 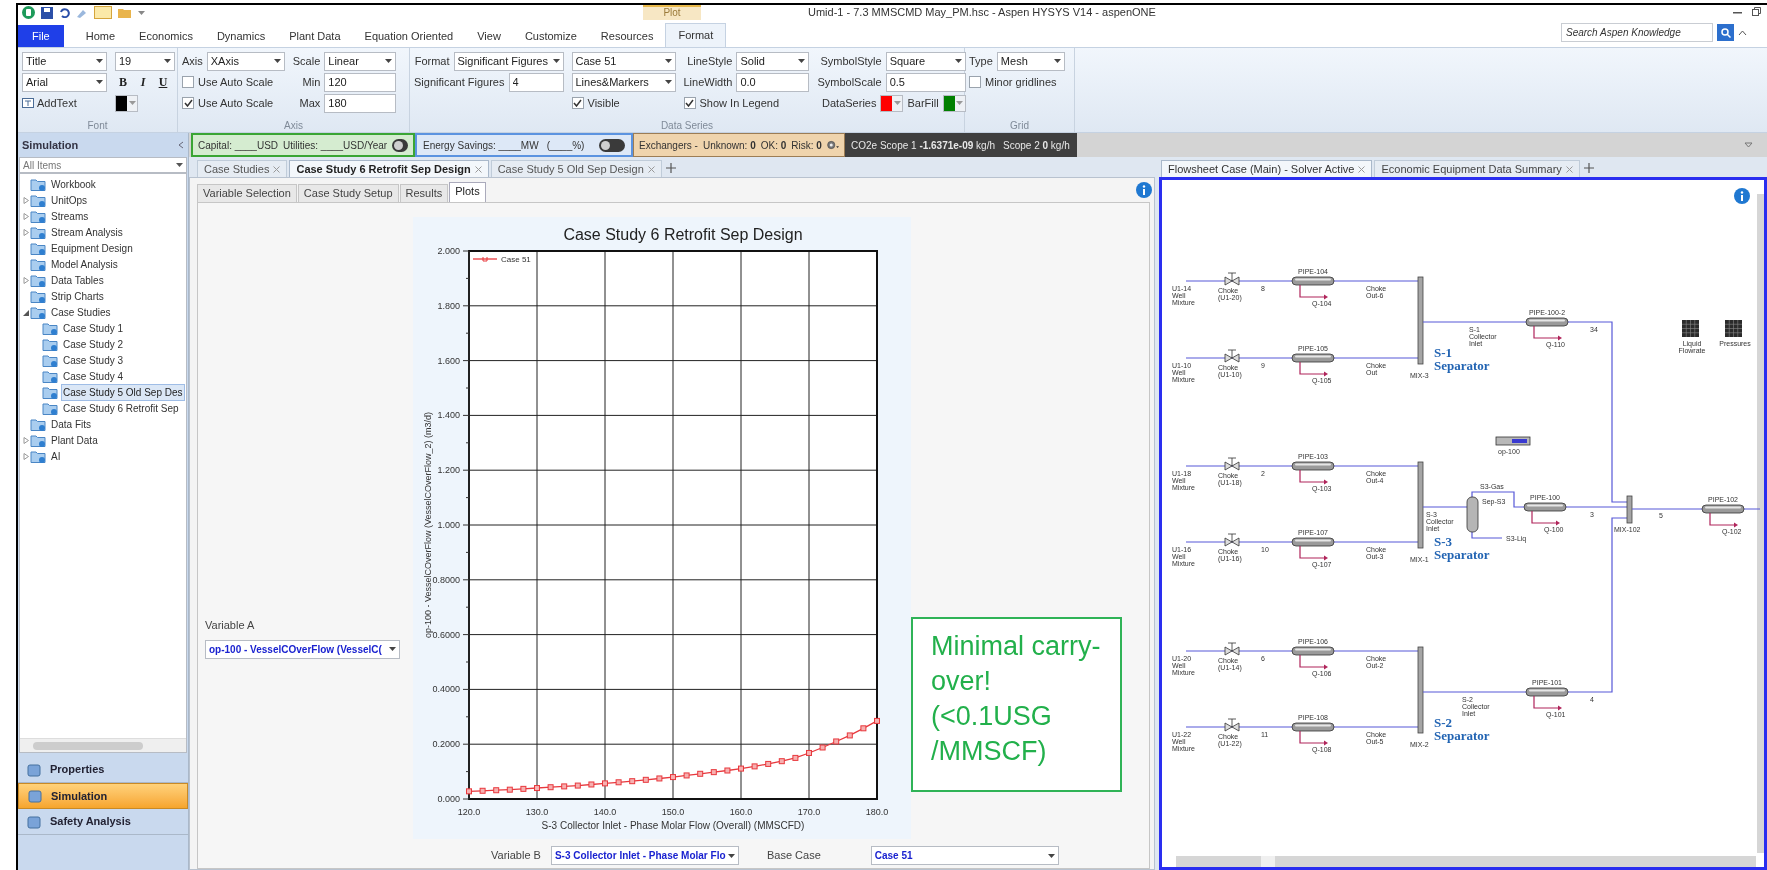 What do you see at coordinates (121, 408) in the screenshot?
I see `tree-item: Case Study 6 Retrofit Sep` at bounding box center [121, 408].